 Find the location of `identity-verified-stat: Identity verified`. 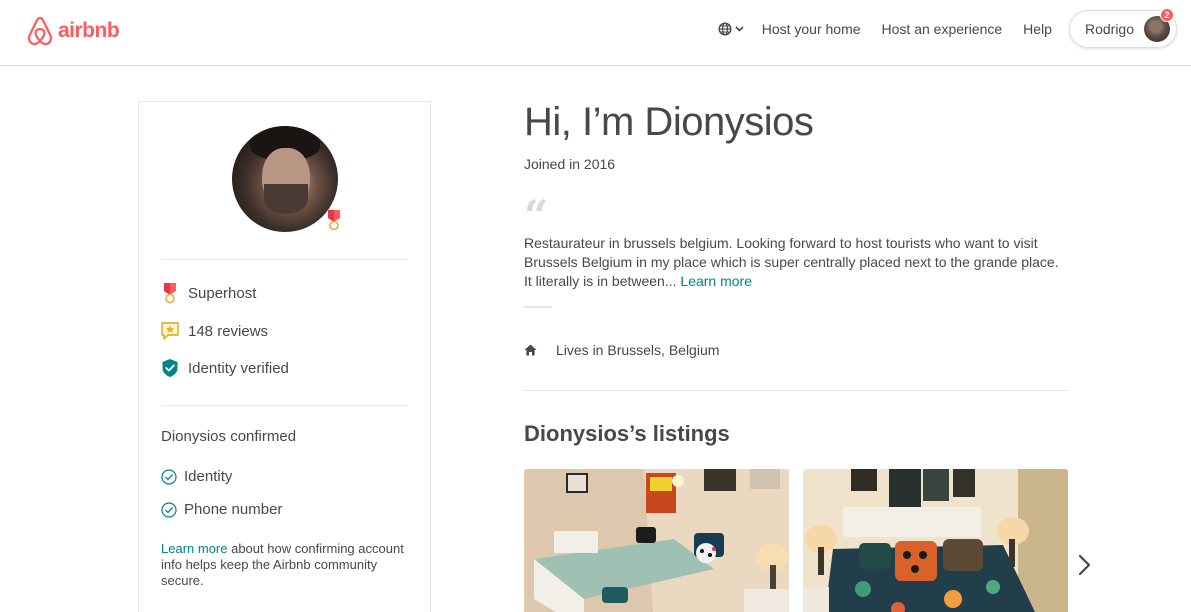

identity-verified-stat: Identity verified is located at coordinates (225, 368).